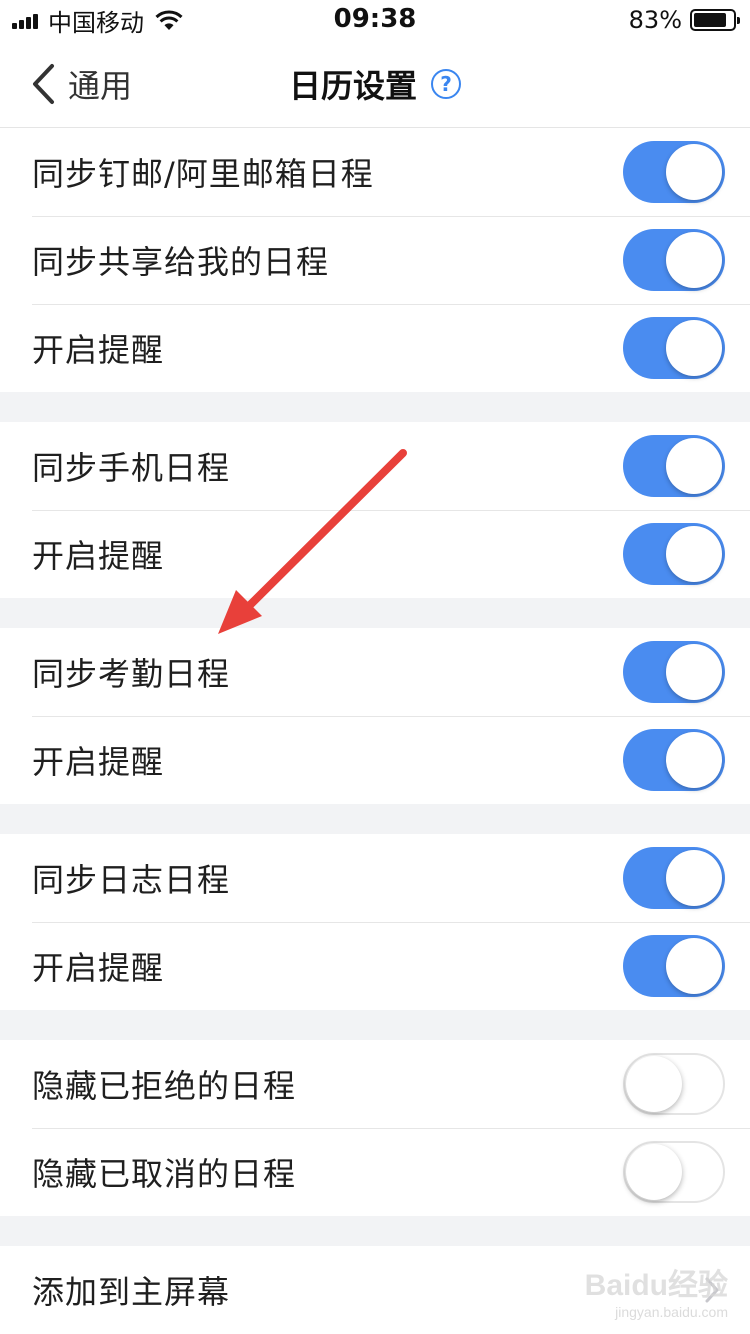 Image resolution: width=750 pixels, height=1334 pixels. Describe the element at coordinates (131, 468) in the screenshot. I see `settings-row-label: 同步手机日程` at that location.